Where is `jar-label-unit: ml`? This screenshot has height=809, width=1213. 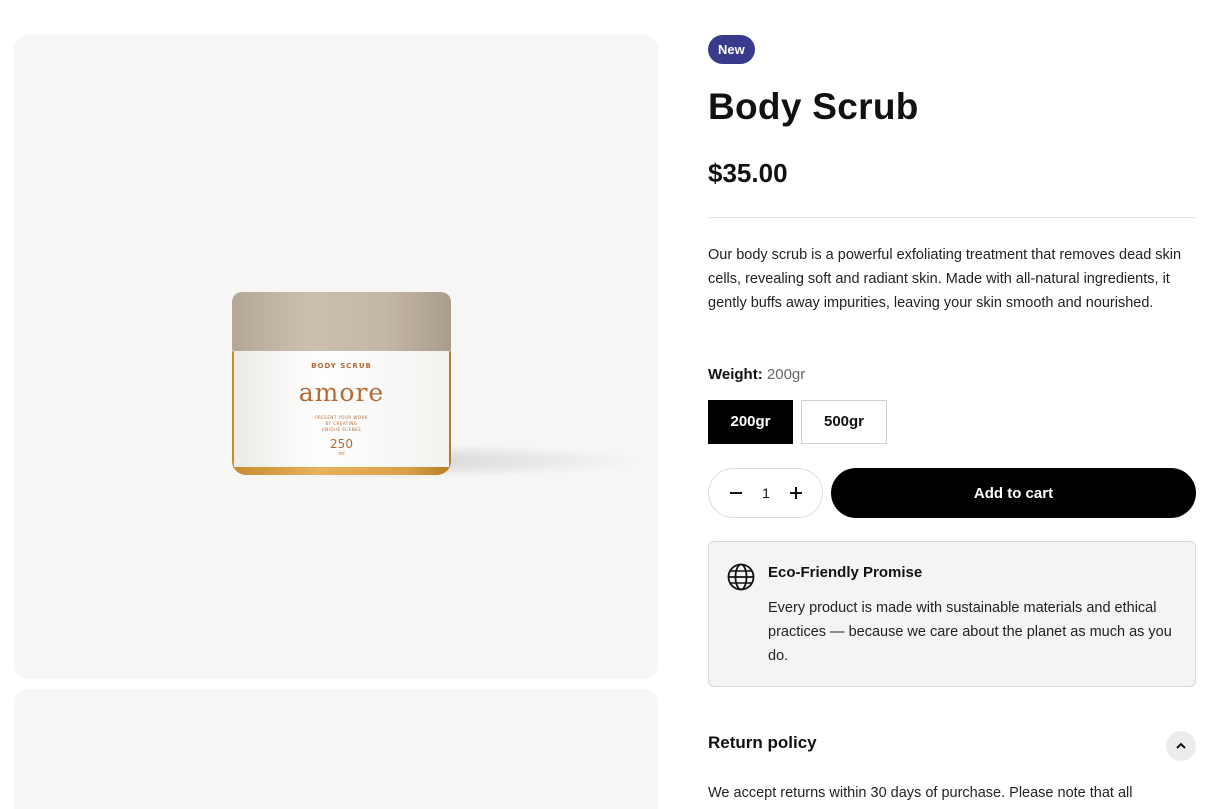
jar-label-unit: ml is located at coordinates (341, 454).